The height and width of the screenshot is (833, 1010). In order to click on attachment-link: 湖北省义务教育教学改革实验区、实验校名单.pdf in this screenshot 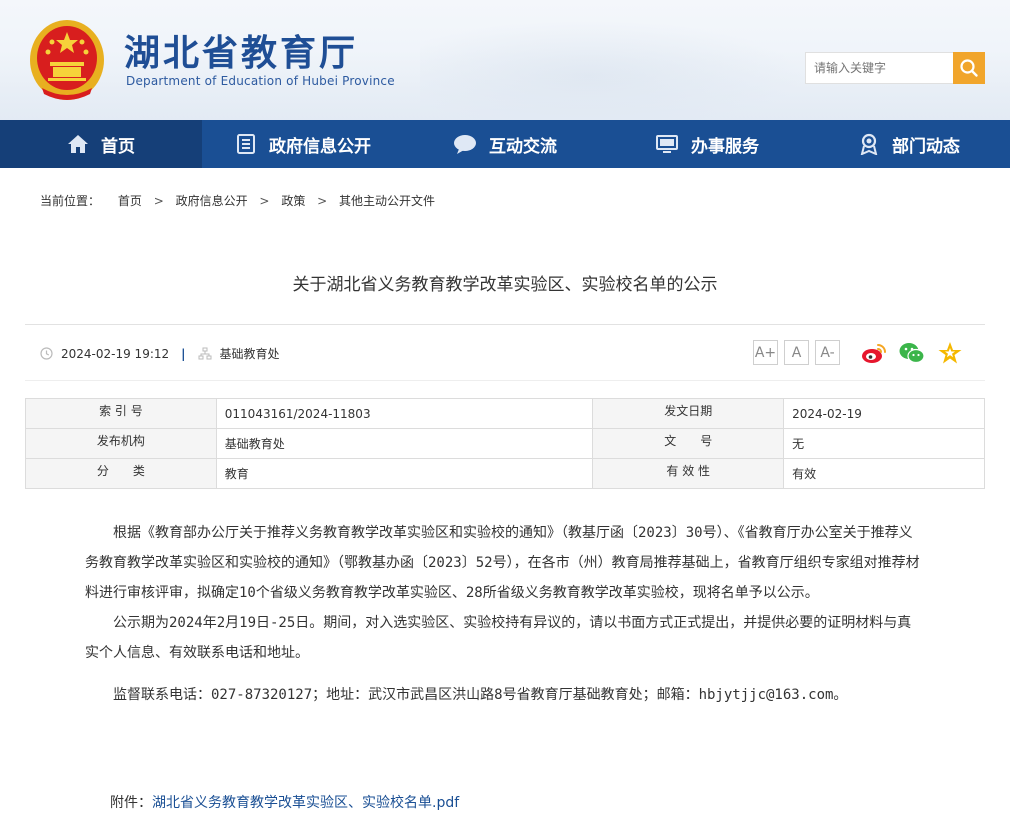, I will do `click(305, 803)`.